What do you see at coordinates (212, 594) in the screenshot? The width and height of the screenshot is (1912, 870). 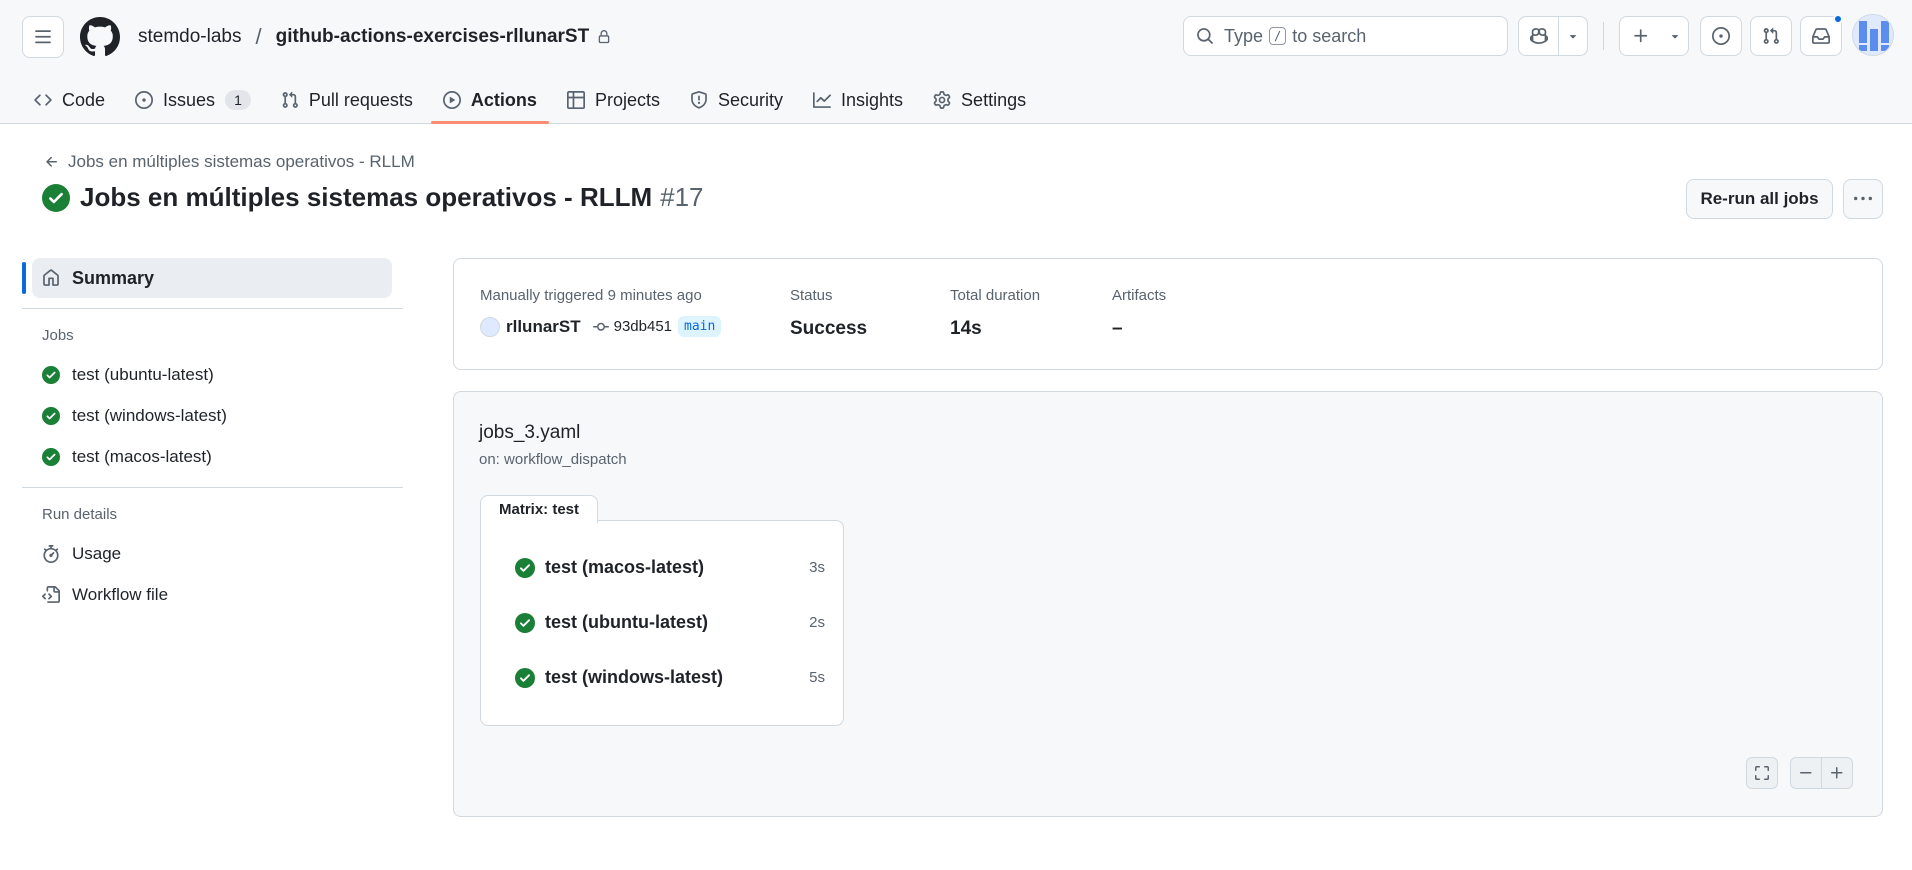 I see `sidebar-item-workflow-file: Workflow file` at bounding box center [212, 594].